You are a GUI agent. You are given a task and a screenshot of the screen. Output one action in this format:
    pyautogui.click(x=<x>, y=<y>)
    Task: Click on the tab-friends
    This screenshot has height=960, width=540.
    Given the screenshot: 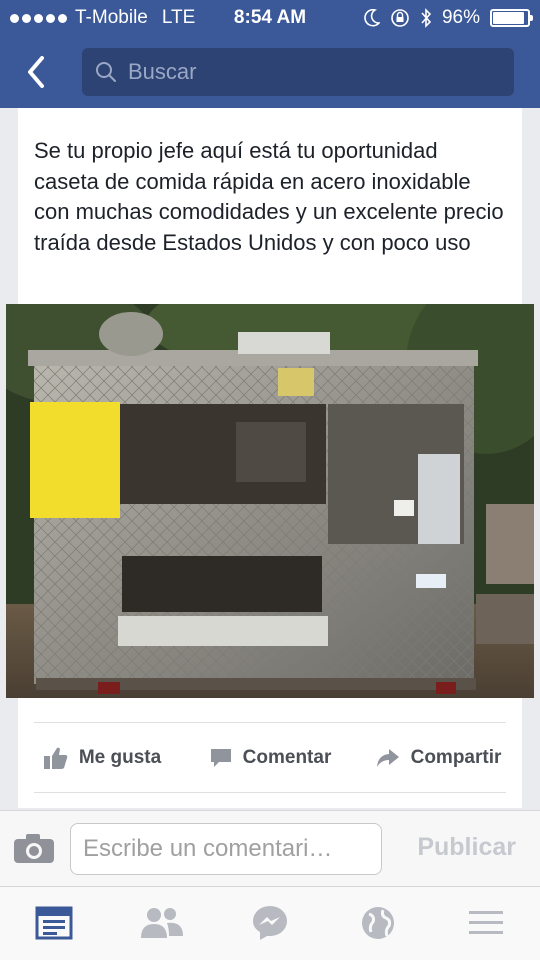 What is the action you would take?
    pyautogui.click(x=162, y=923)
    